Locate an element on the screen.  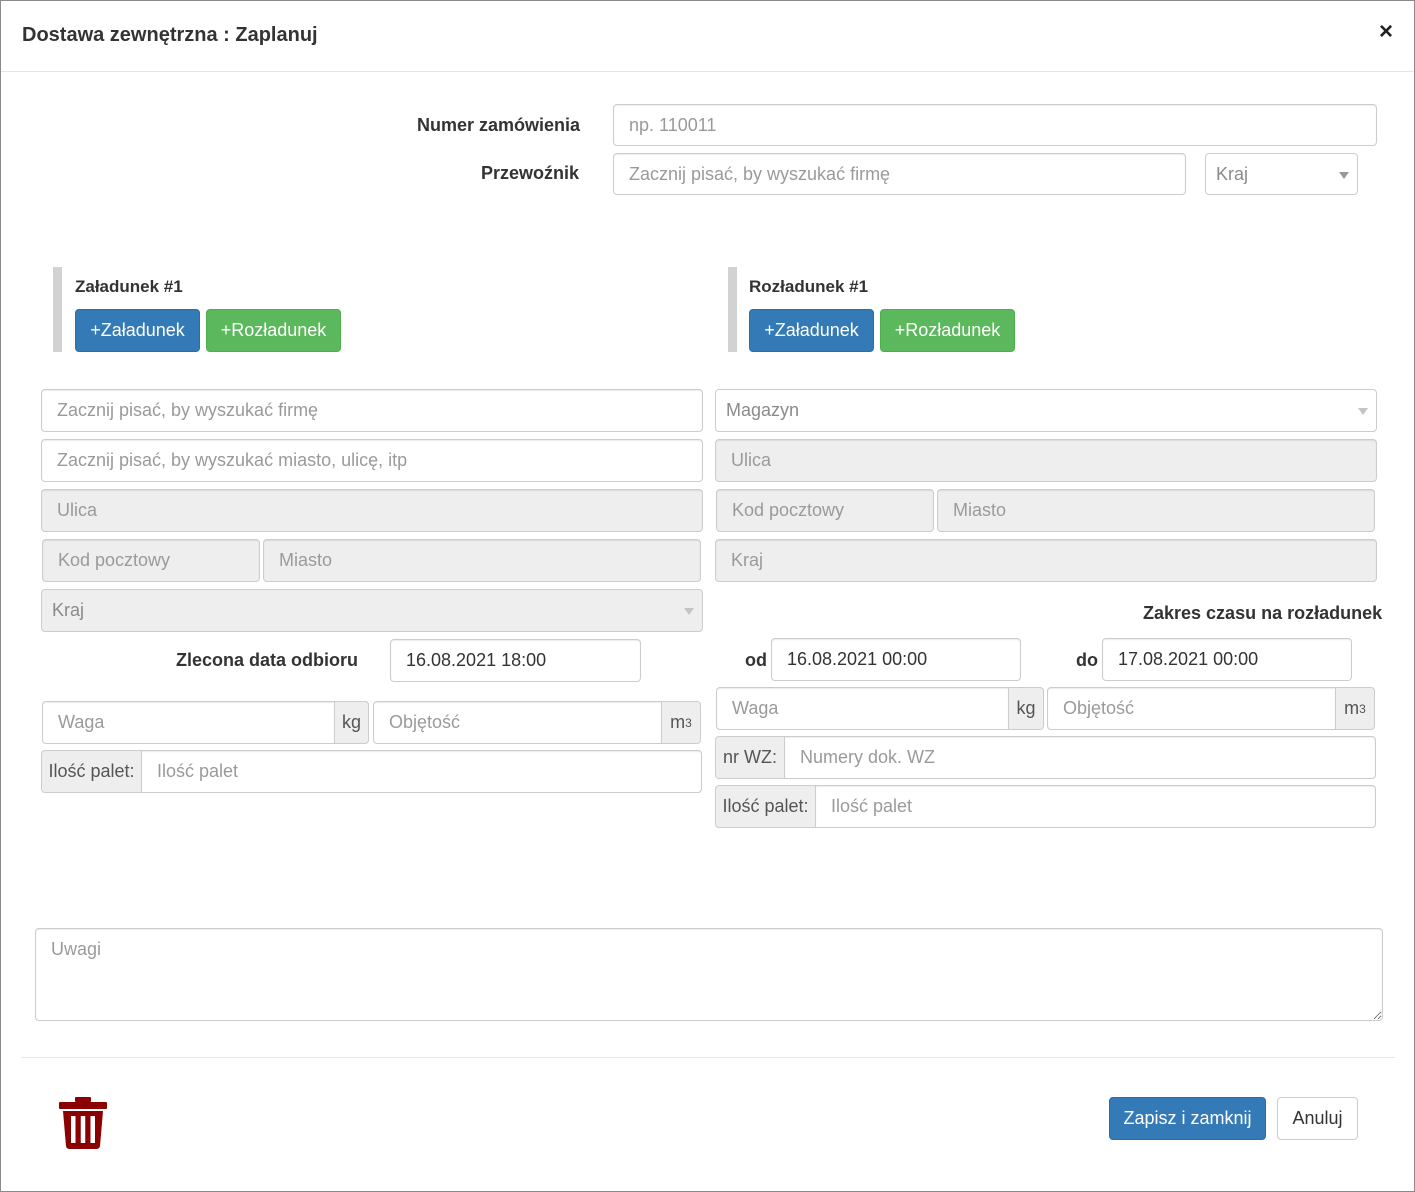
loading-country-select-value: Kraj is located at coordinates (68, 610).